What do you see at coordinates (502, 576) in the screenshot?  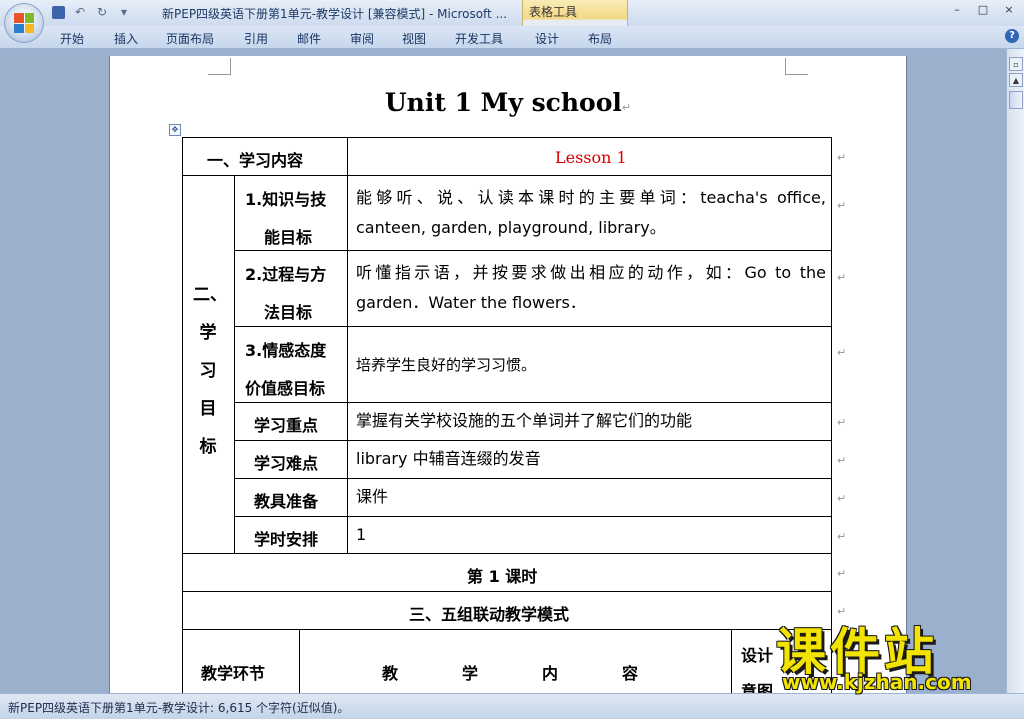 I see `lesson-period: 第 1 课时` at bounding box center [502, 576].